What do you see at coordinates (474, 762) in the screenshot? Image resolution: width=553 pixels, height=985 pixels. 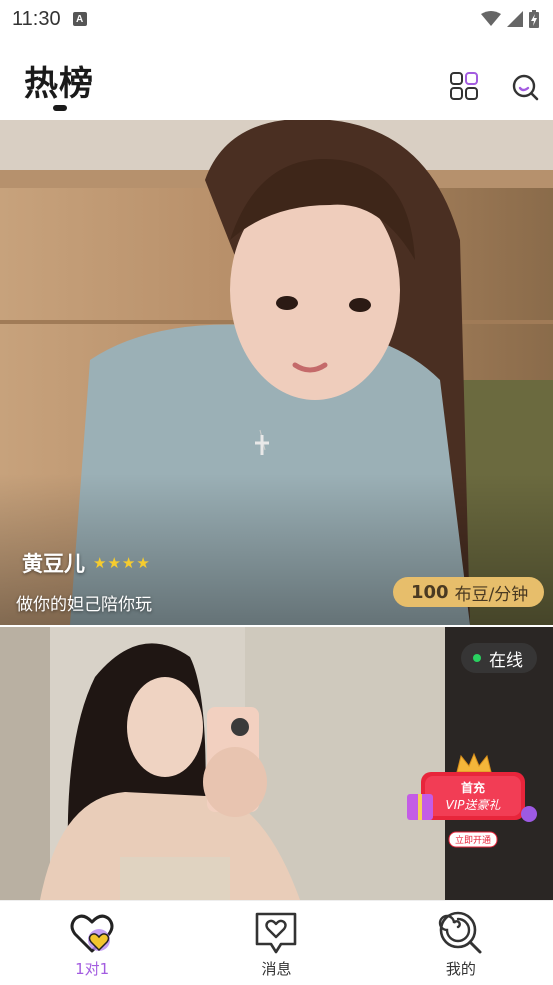 I see `crown-icon` at bounding box center [474, 762].